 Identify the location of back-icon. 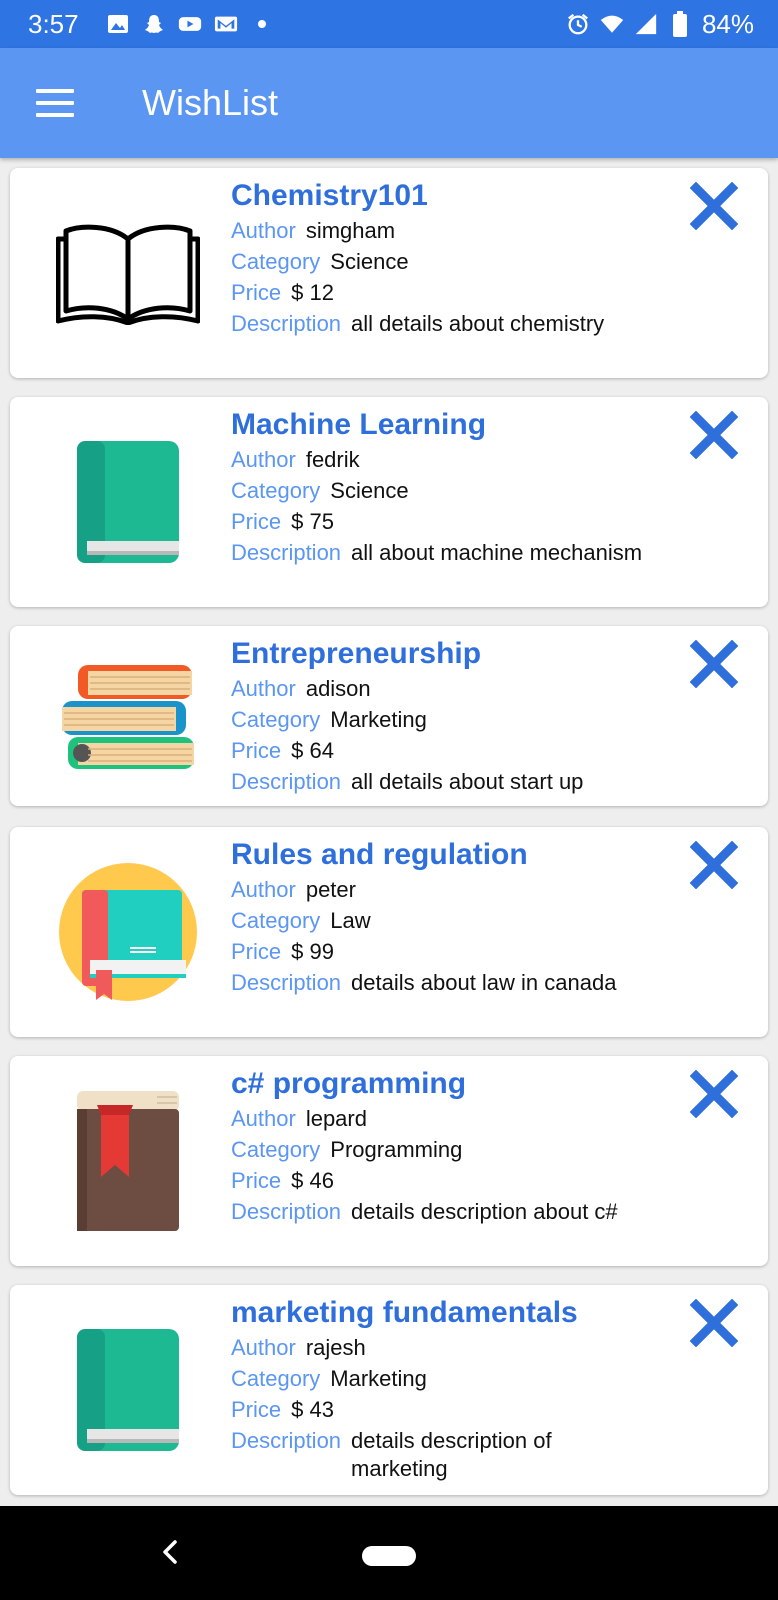
(170, 1552).